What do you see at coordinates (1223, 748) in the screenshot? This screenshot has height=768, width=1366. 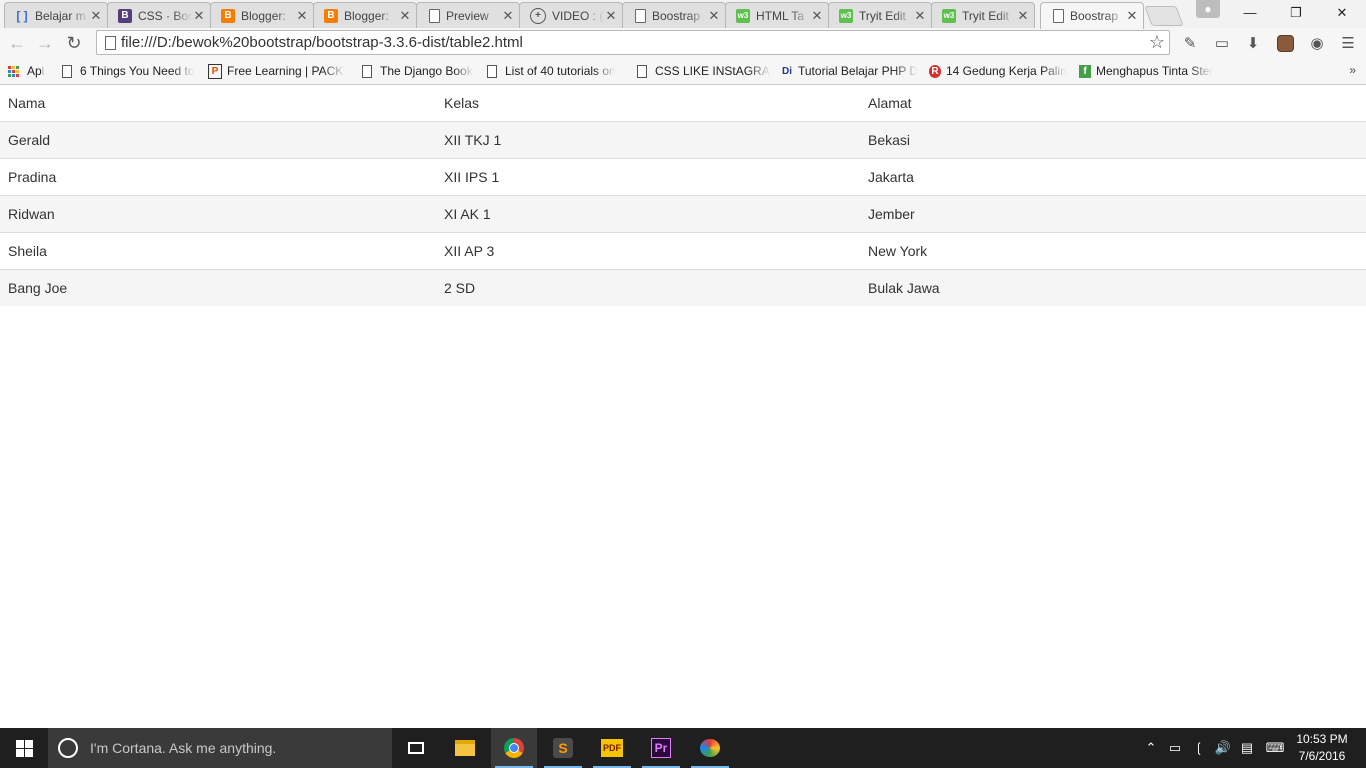 I see `volume-icon: 🔊` at bounding box center [1223, 748].